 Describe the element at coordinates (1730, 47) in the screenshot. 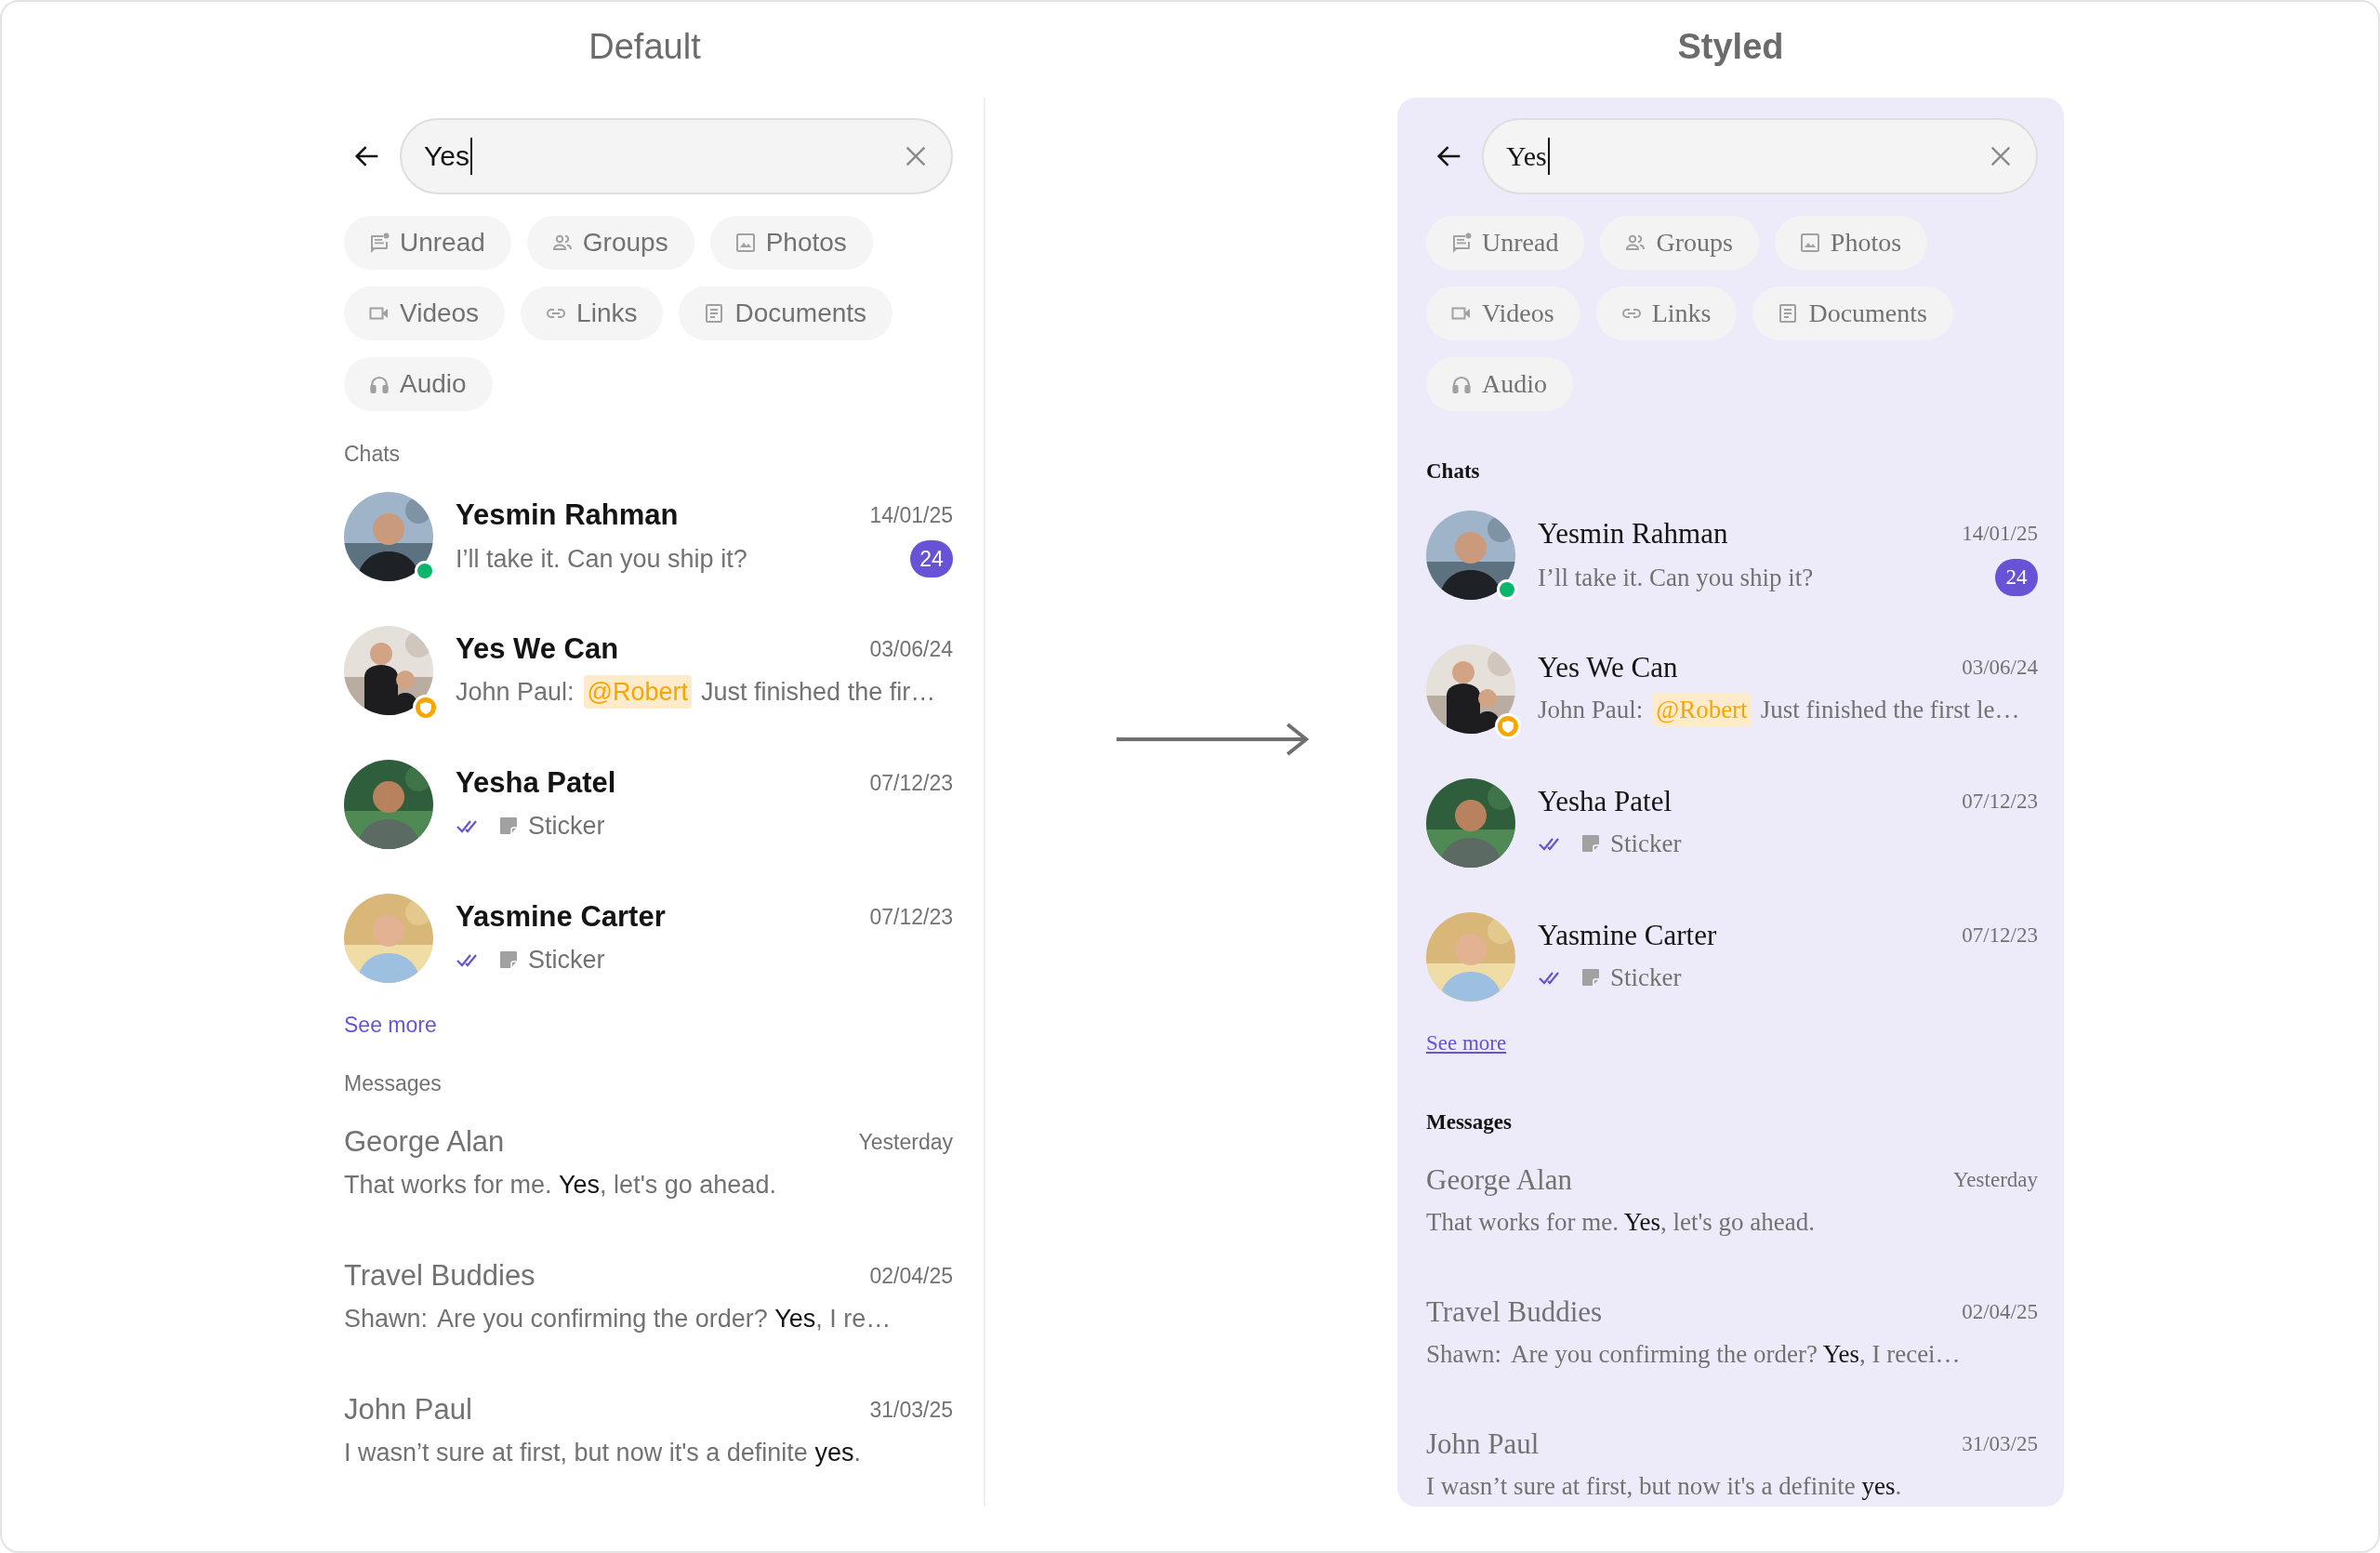

I see `panel-title: Styled` at that location.